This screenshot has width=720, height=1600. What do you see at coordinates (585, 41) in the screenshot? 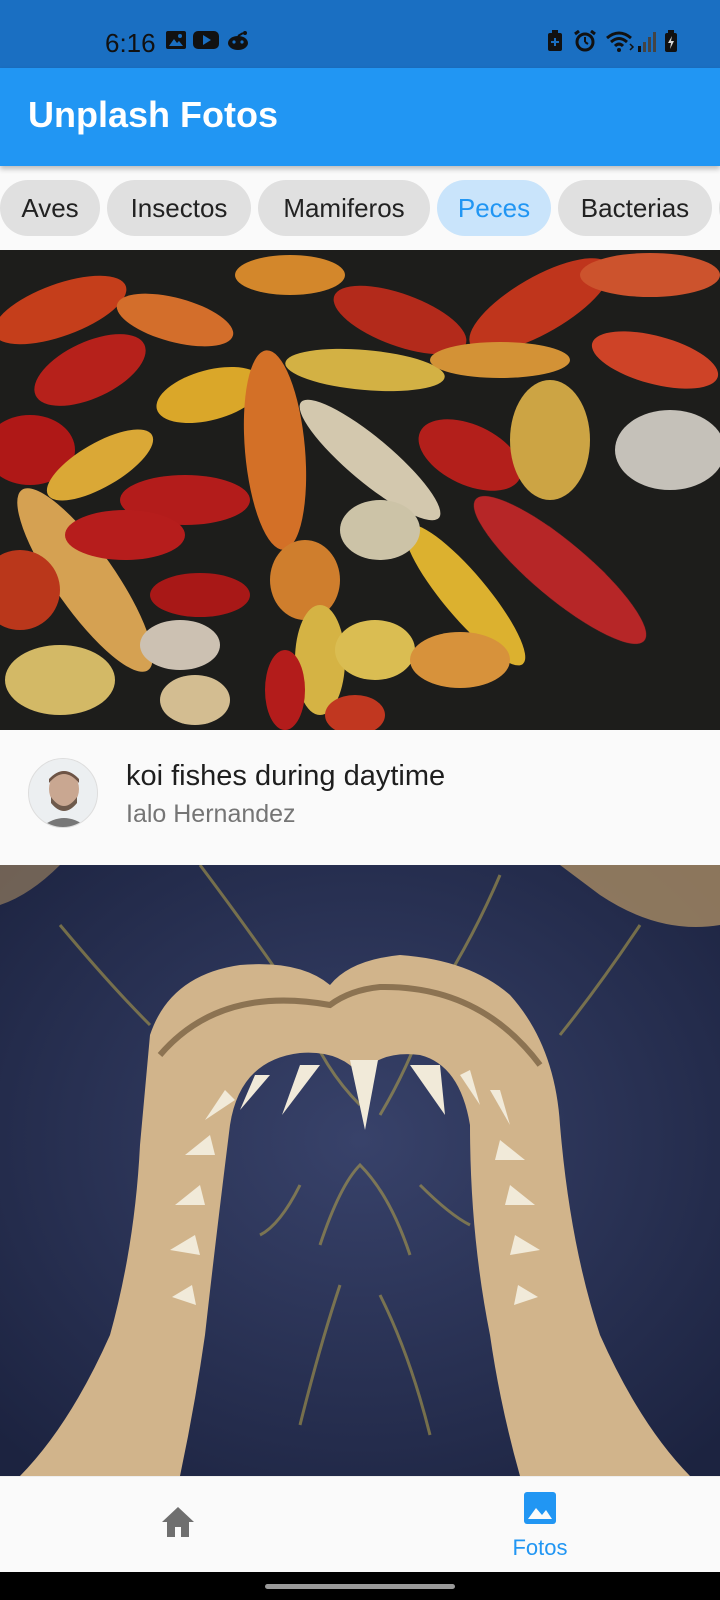
I see `alarm-icon` at bounding box center [585, 41].